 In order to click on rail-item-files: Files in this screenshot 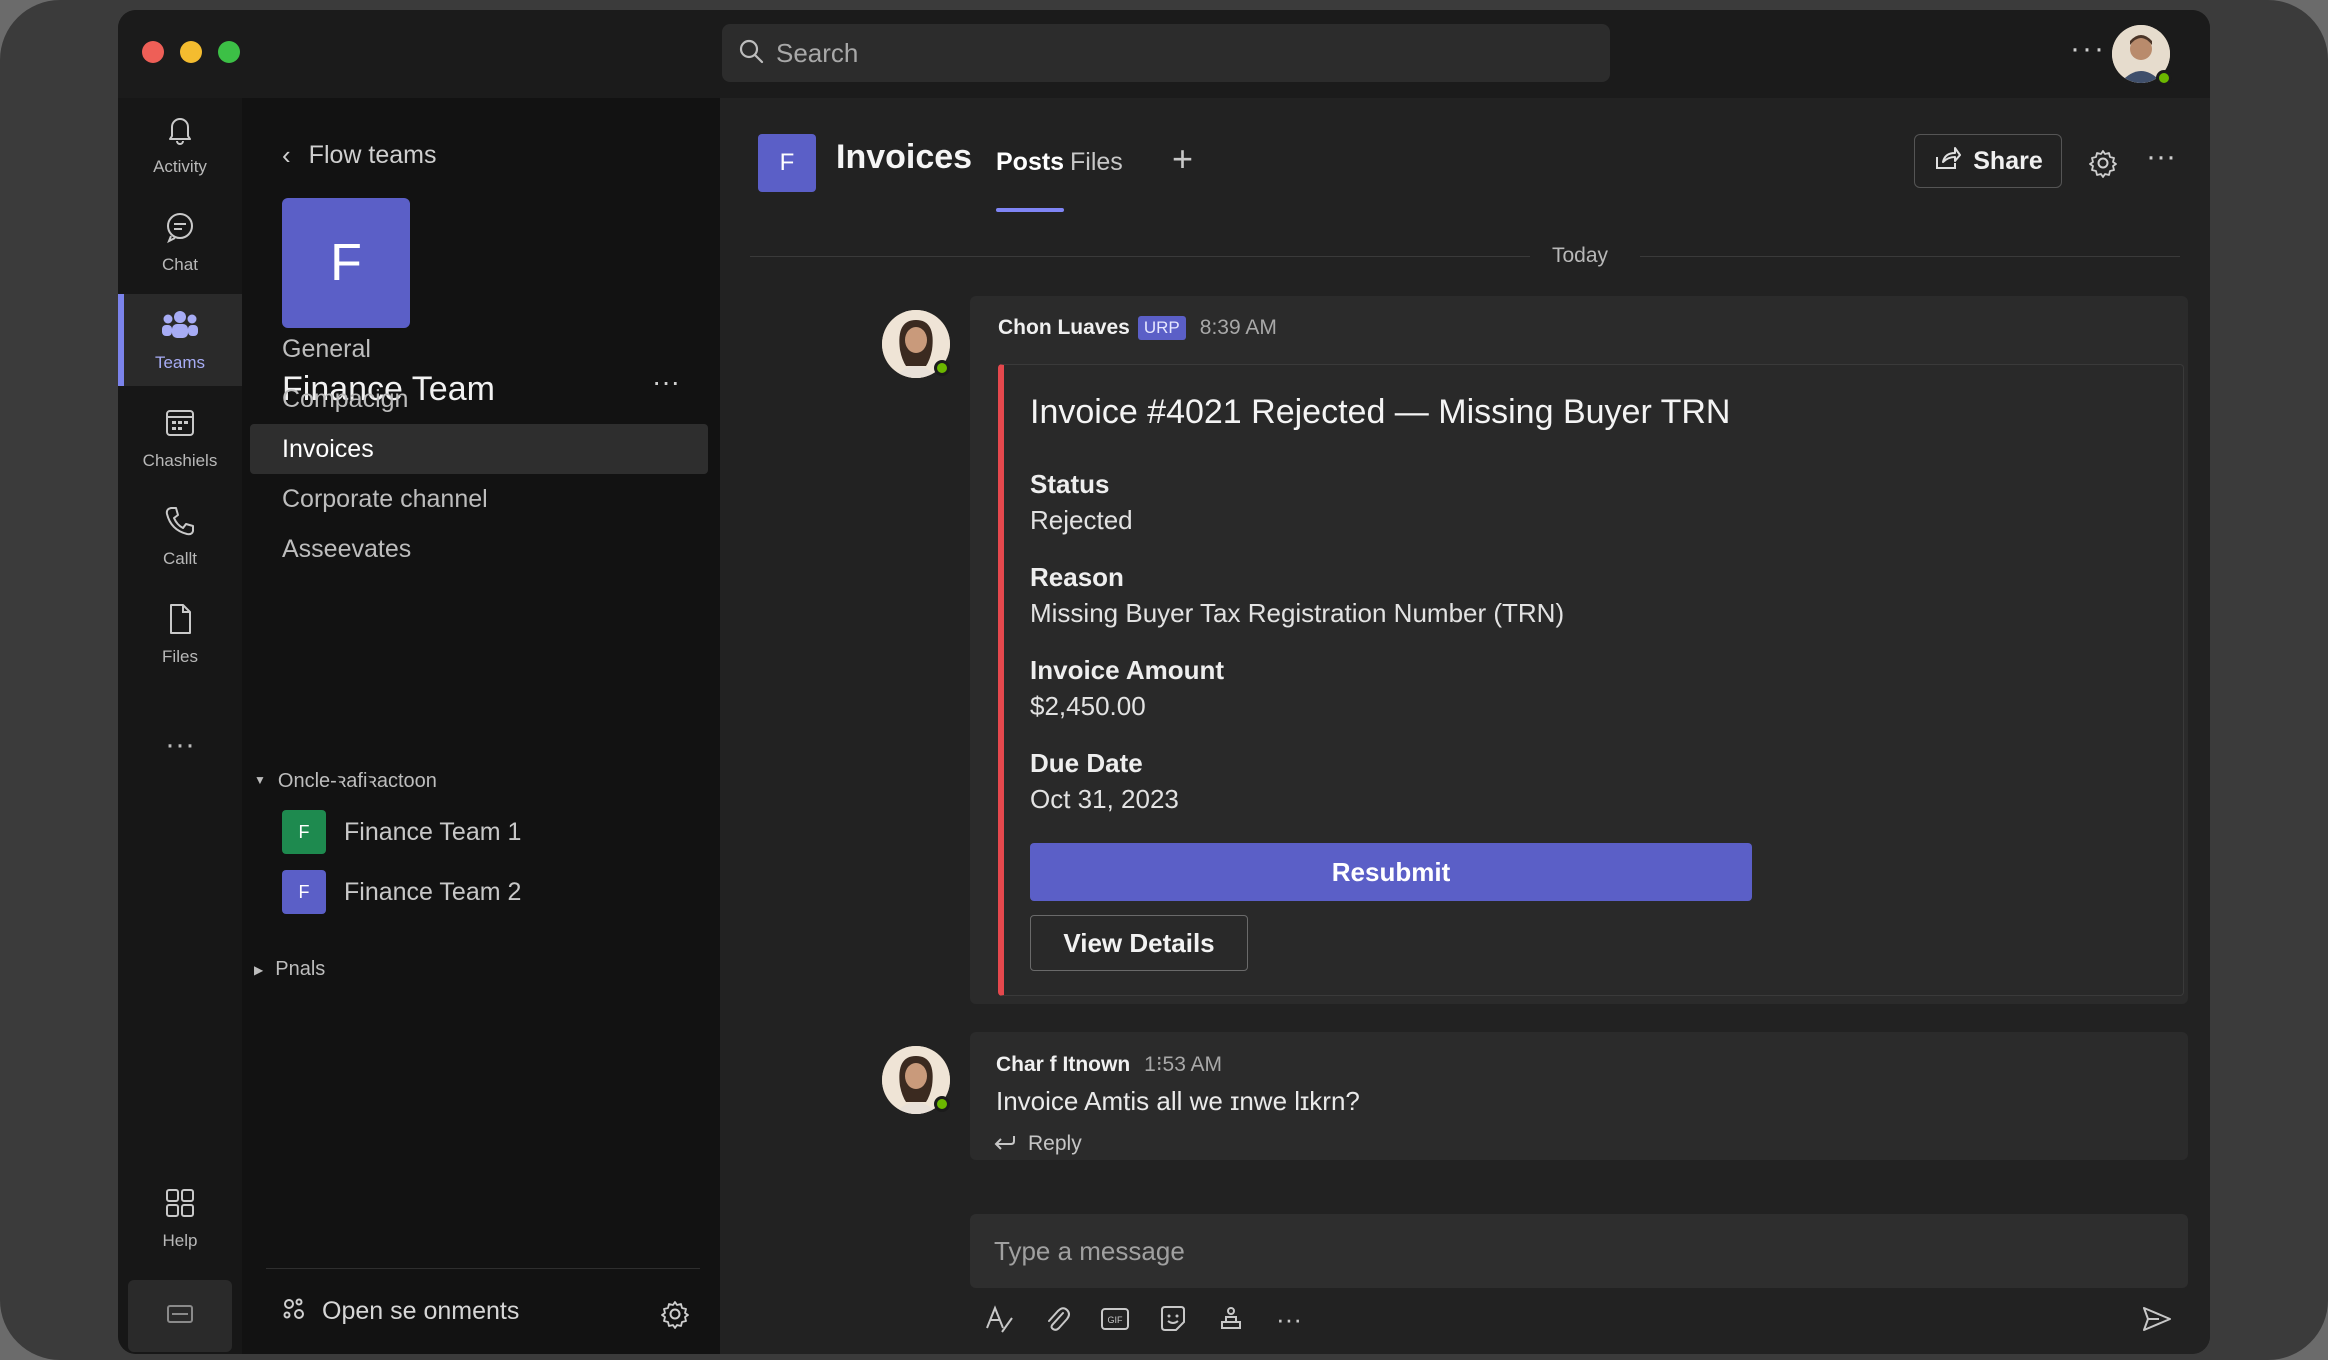, I will do `click(180, 634)`.